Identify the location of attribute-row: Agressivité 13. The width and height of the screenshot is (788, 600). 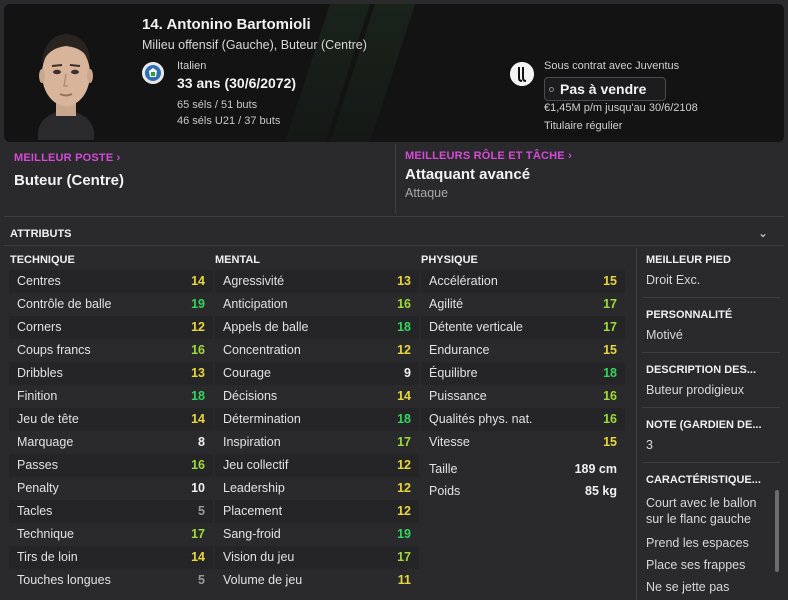
(317, 281).